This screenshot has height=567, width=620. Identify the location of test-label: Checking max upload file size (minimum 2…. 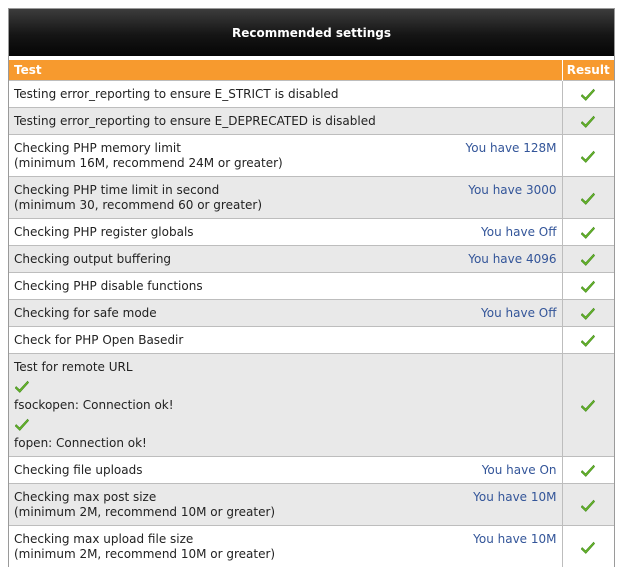
(144, 546).